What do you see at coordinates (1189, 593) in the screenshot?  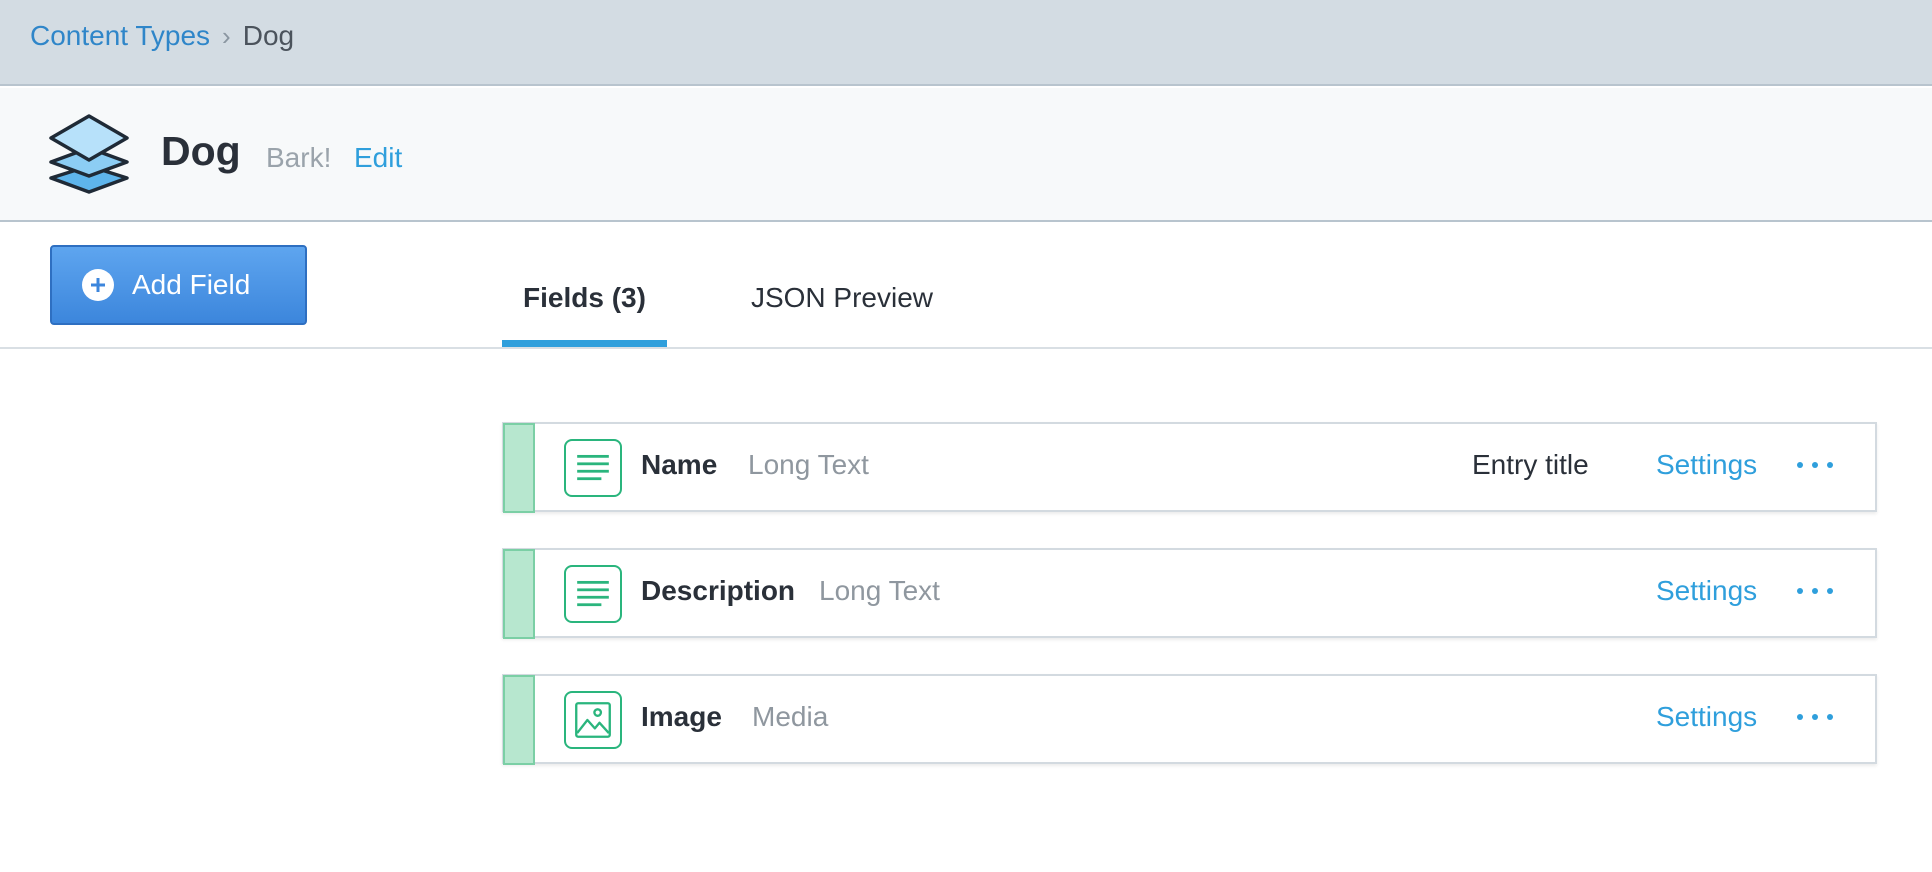 I see `field-row: Description Long Text Settings` at bounding box center [1189, 593].